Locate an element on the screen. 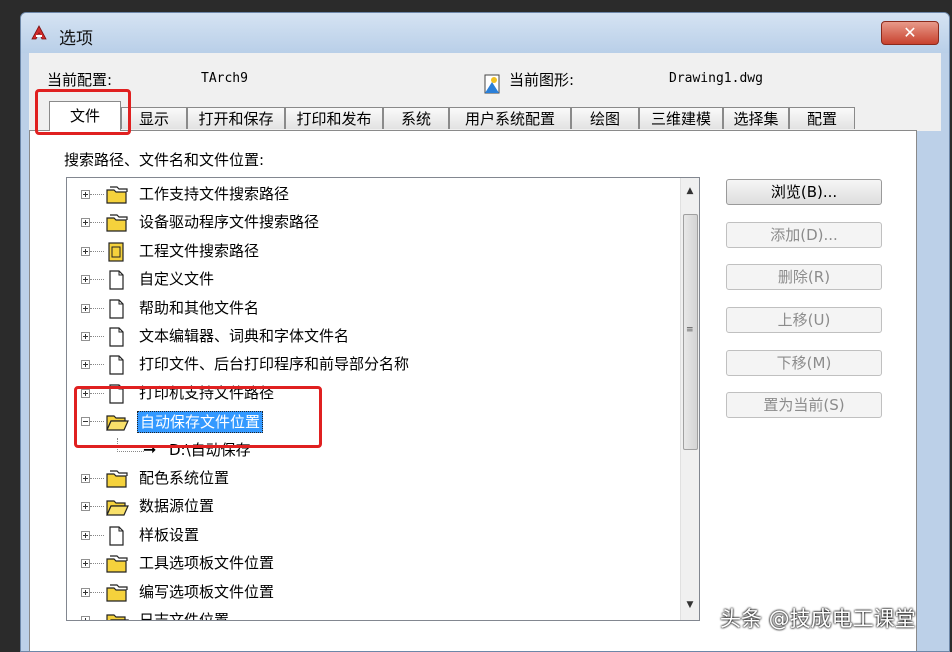 The height and width of the screenshot is (652, 952). scroll-thumb: ≡ is located at coordinates (690, 332).